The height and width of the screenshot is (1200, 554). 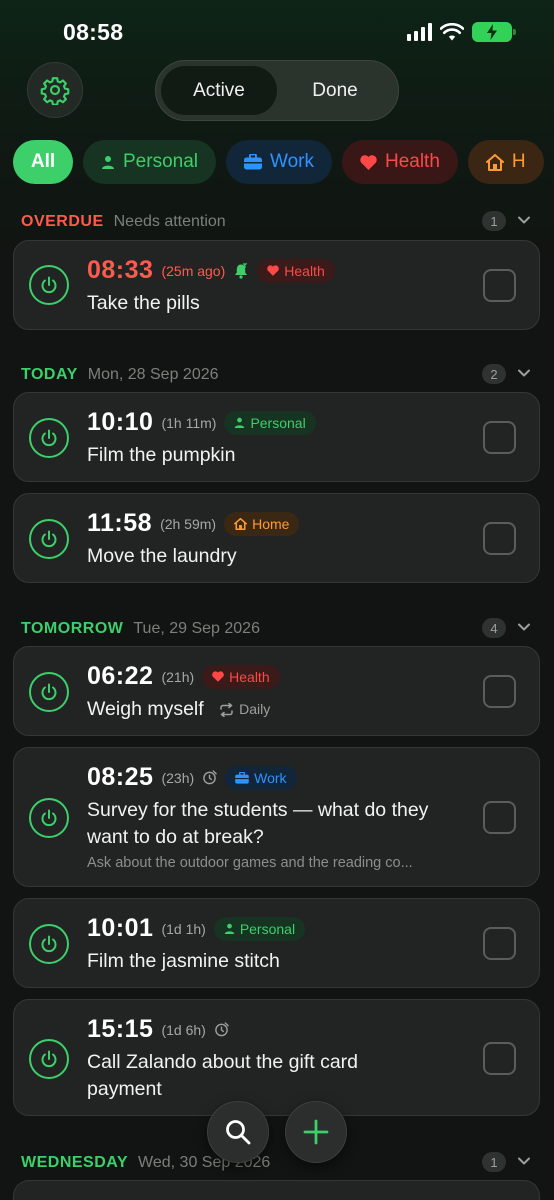 I want to click on segment-active: Active, so click(x=219, y=90).